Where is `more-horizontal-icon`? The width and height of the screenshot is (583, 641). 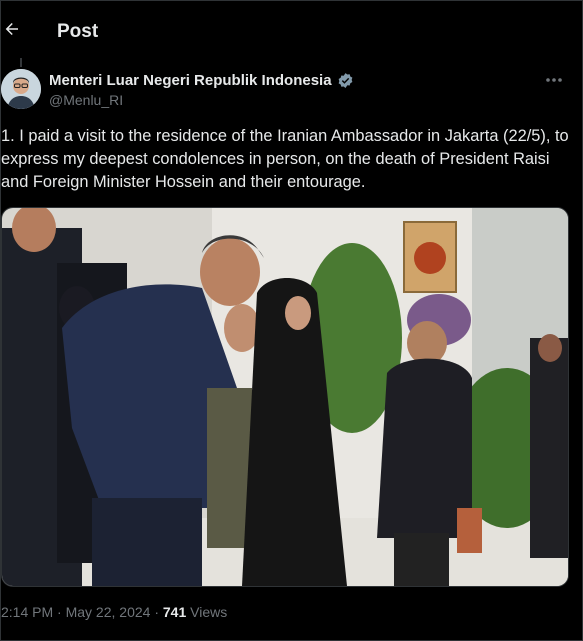
more-horizontal-icon is located at coordinates (554, 80).